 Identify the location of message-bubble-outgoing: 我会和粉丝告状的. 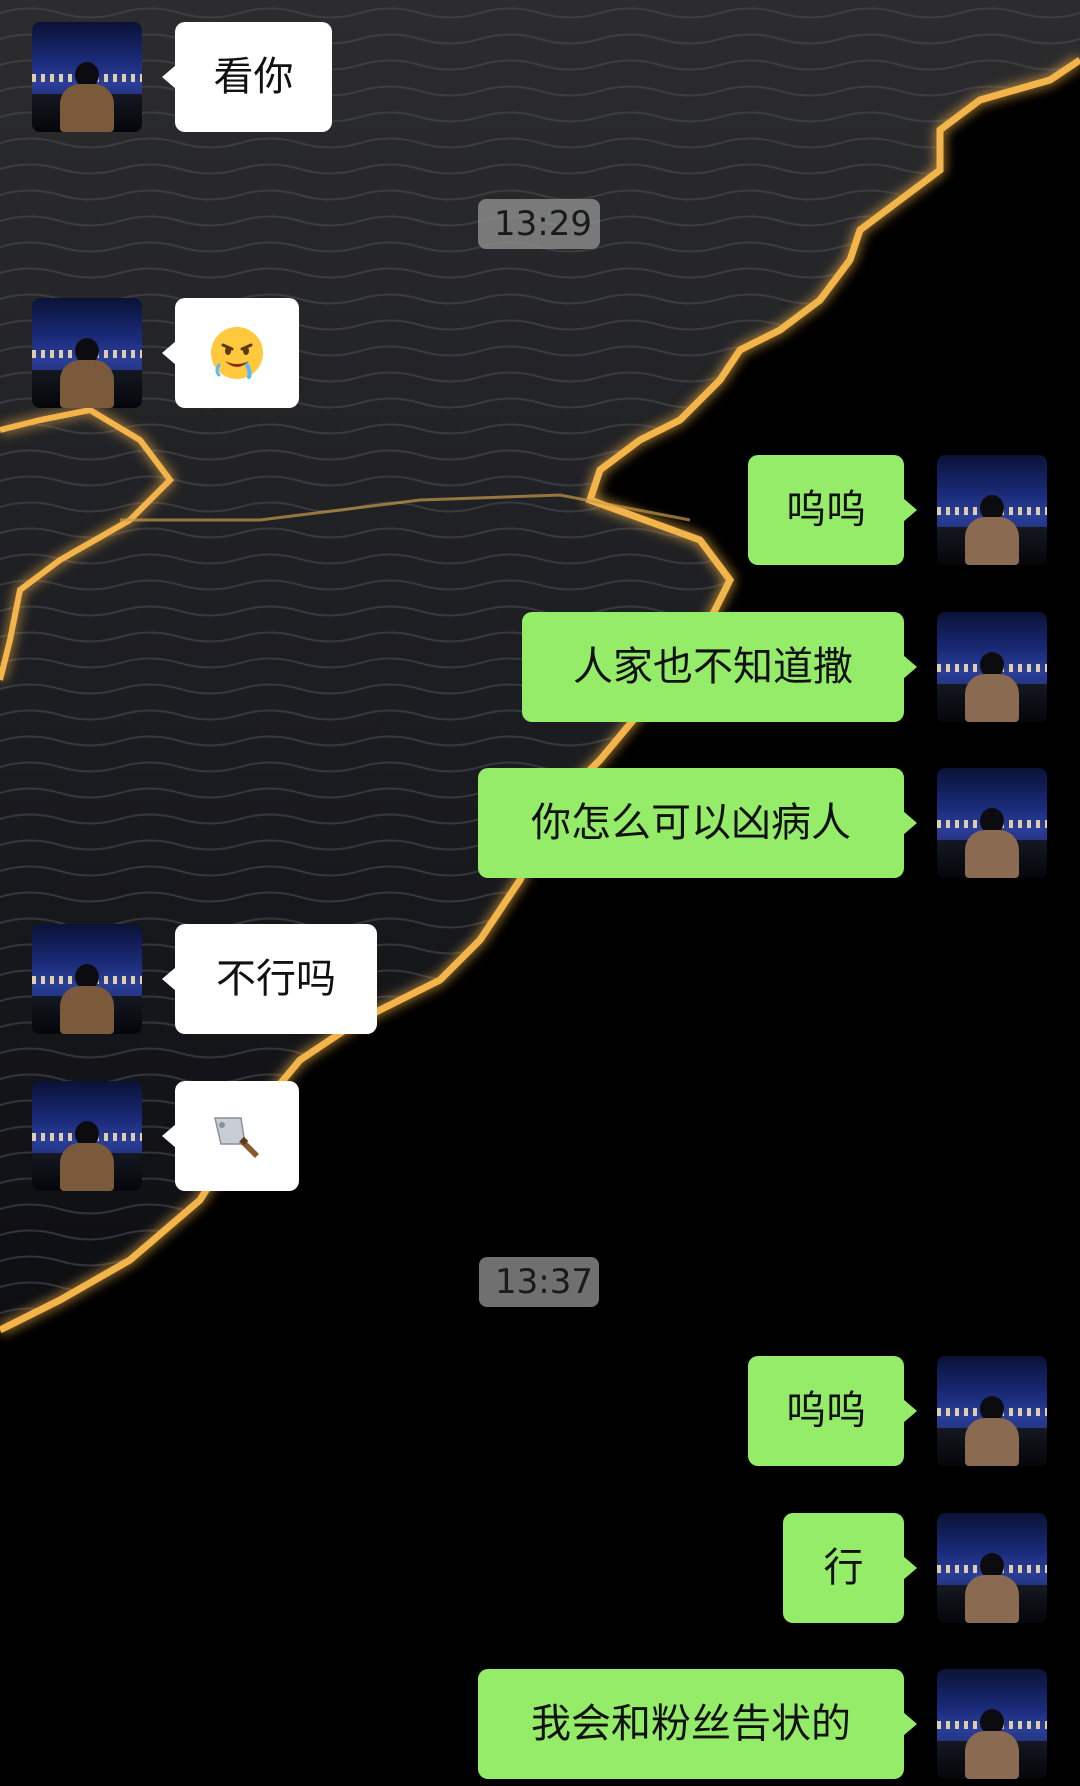
(697, 1724).